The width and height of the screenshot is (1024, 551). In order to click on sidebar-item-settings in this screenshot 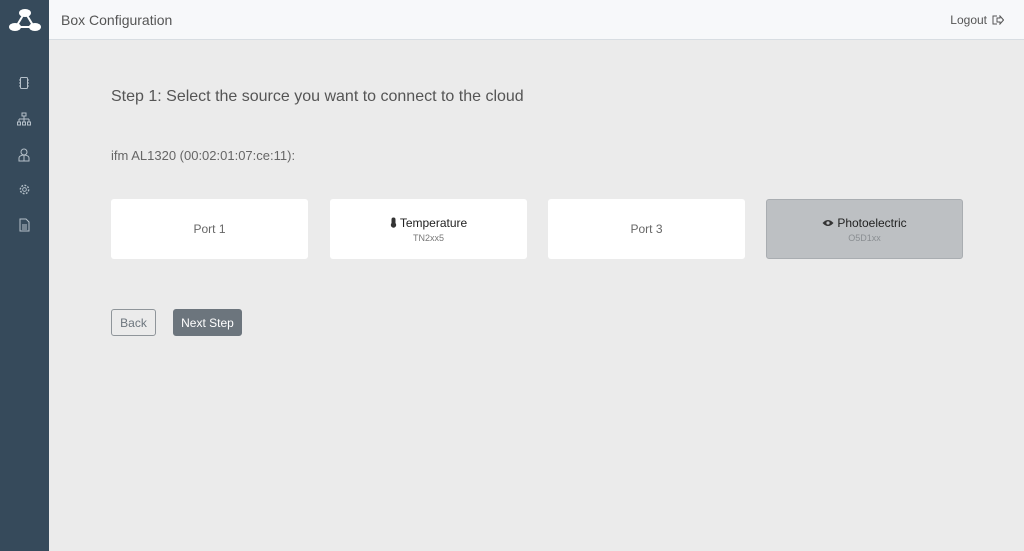, I will do `click(24, 189)`.